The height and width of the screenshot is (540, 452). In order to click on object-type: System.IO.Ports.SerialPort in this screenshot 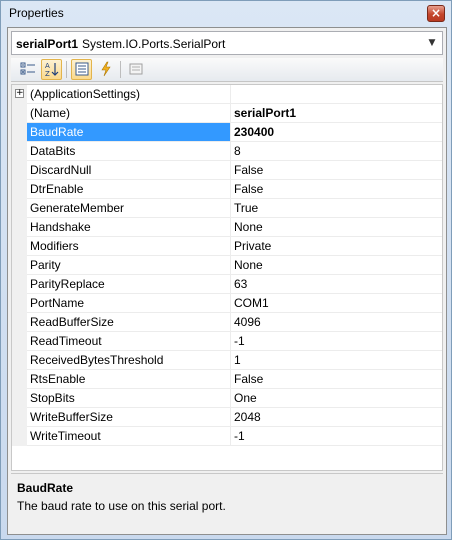, I will do `click(154, 44)`.